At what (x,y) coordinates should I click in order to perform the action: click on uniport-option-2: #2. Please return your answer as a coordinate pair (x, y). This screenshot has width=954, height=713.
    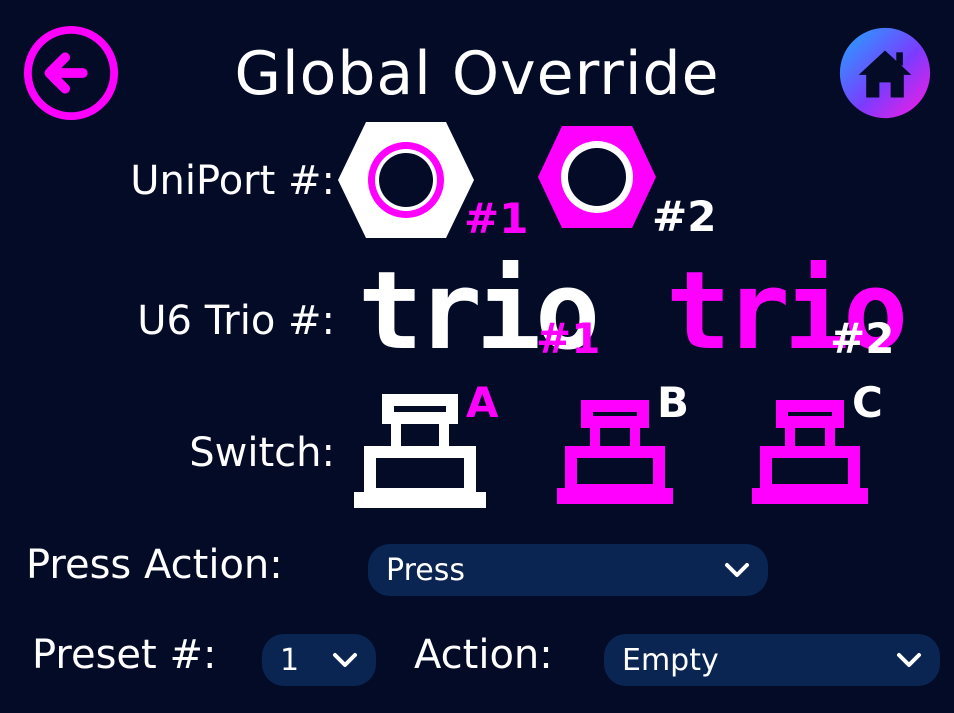
    Looking at the image, I should click on (636, 184).